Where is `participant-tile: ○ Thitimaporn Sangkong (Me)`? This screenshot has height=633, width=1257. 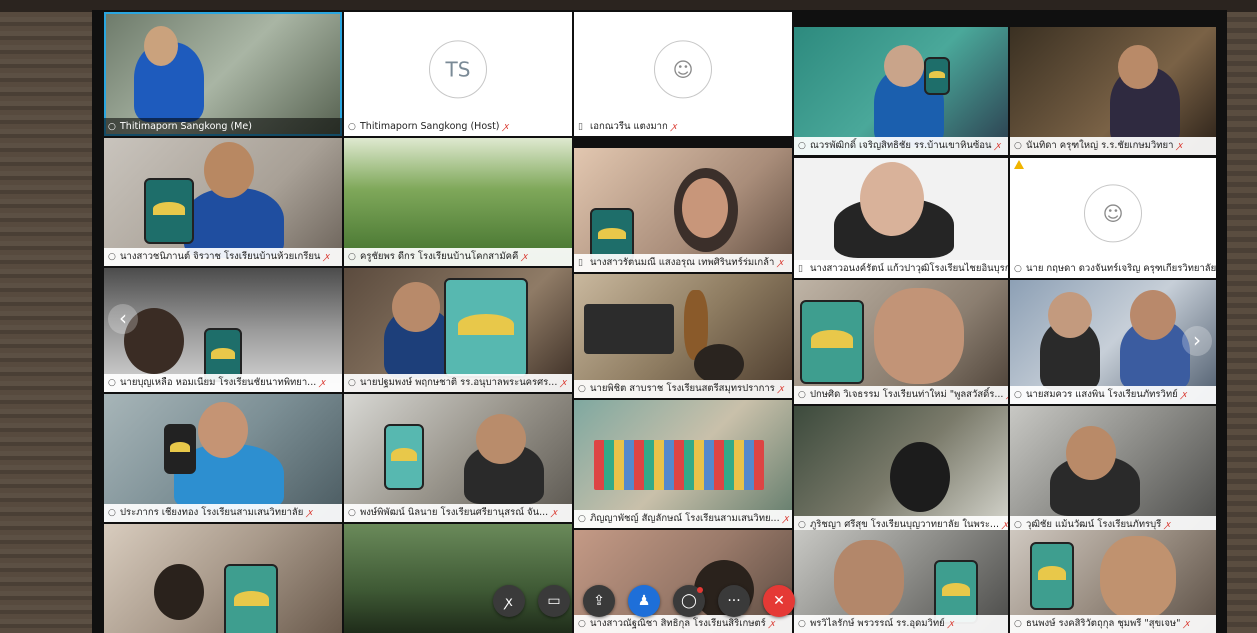
participant-tile: ○ Thitimaporn Sangkong (Me) is located at coordinates (223, 74).